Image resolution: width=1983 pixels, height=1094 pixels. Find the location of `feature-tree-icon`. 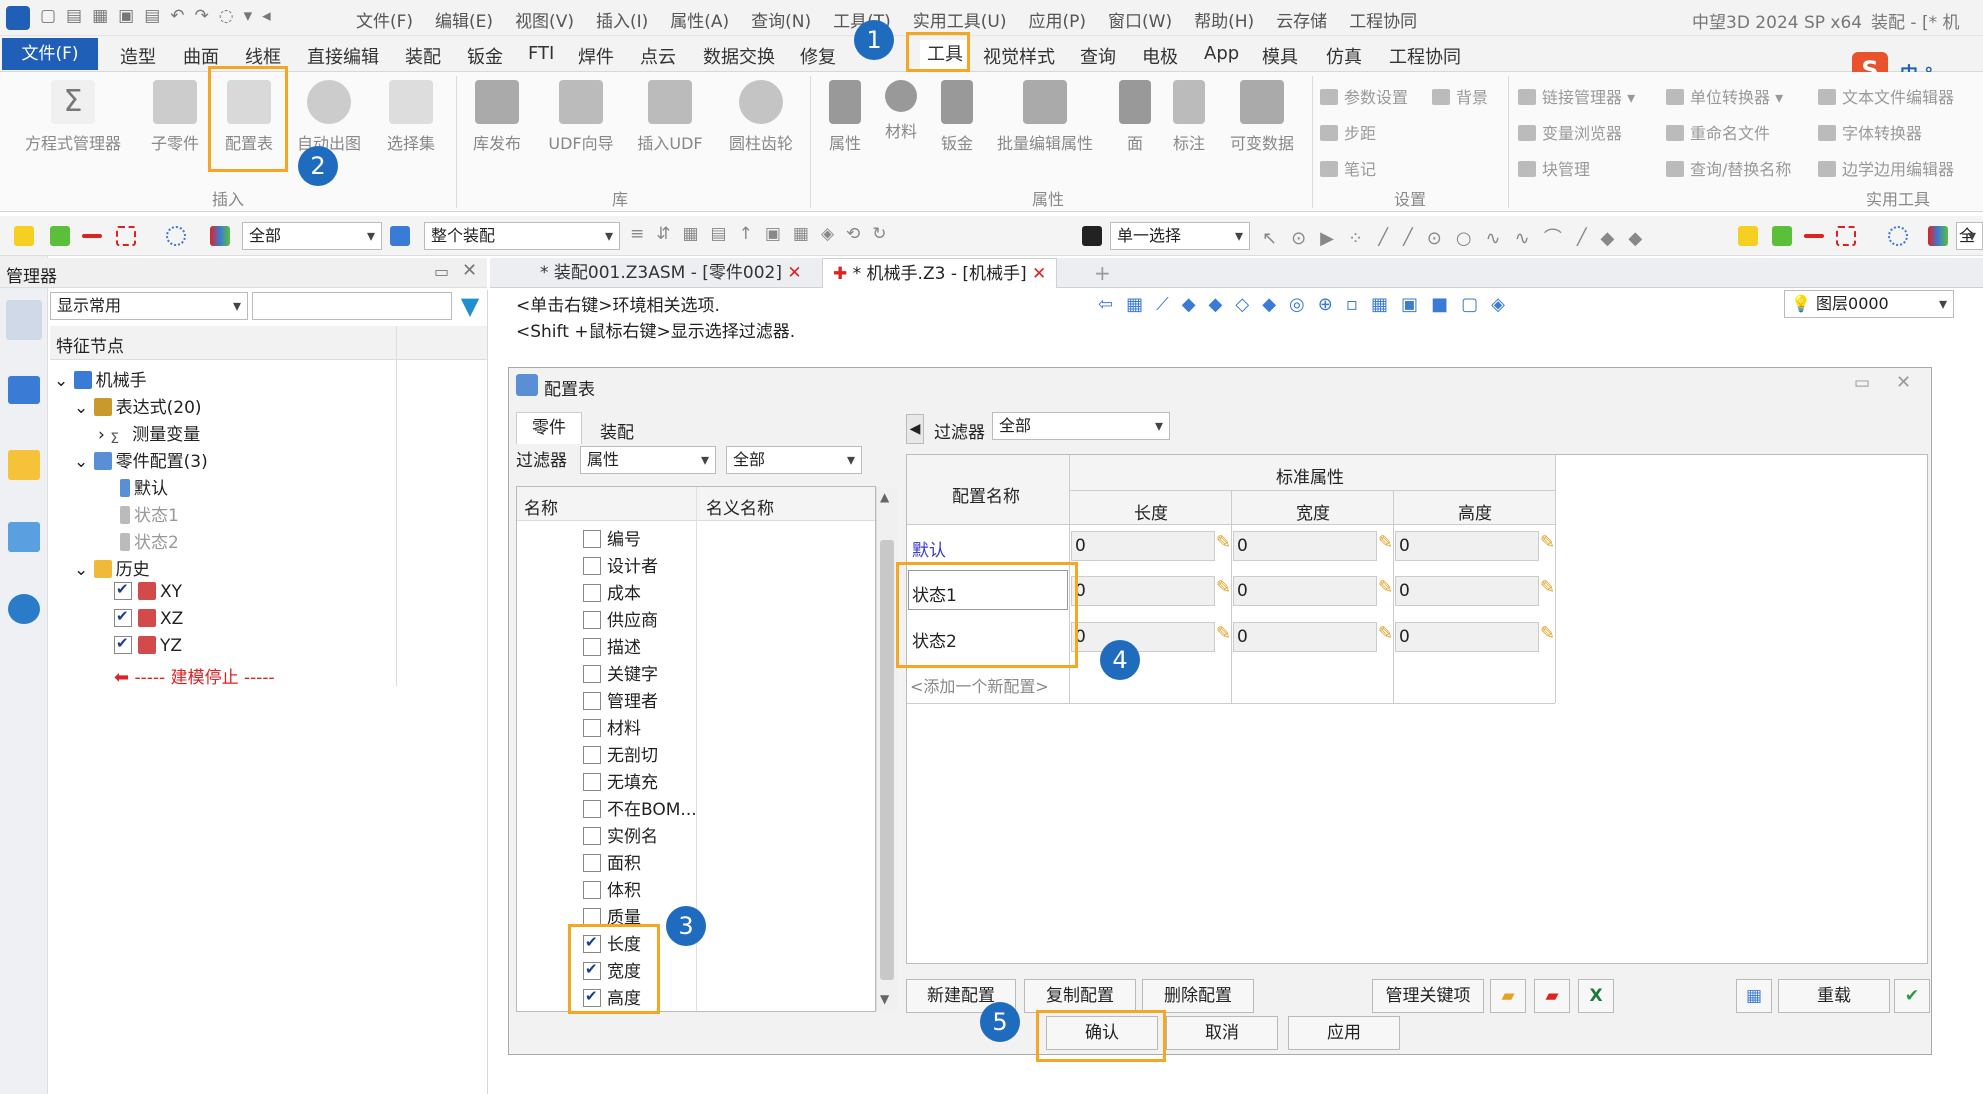

feature-tree-icon is located at coordinates (24, 320).